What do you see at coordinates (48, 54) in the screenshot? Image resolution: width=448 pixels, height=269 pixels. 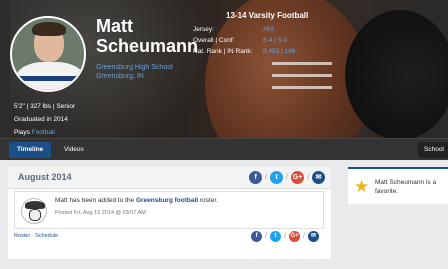 I see `avatar` at bounding box center [48, 54].